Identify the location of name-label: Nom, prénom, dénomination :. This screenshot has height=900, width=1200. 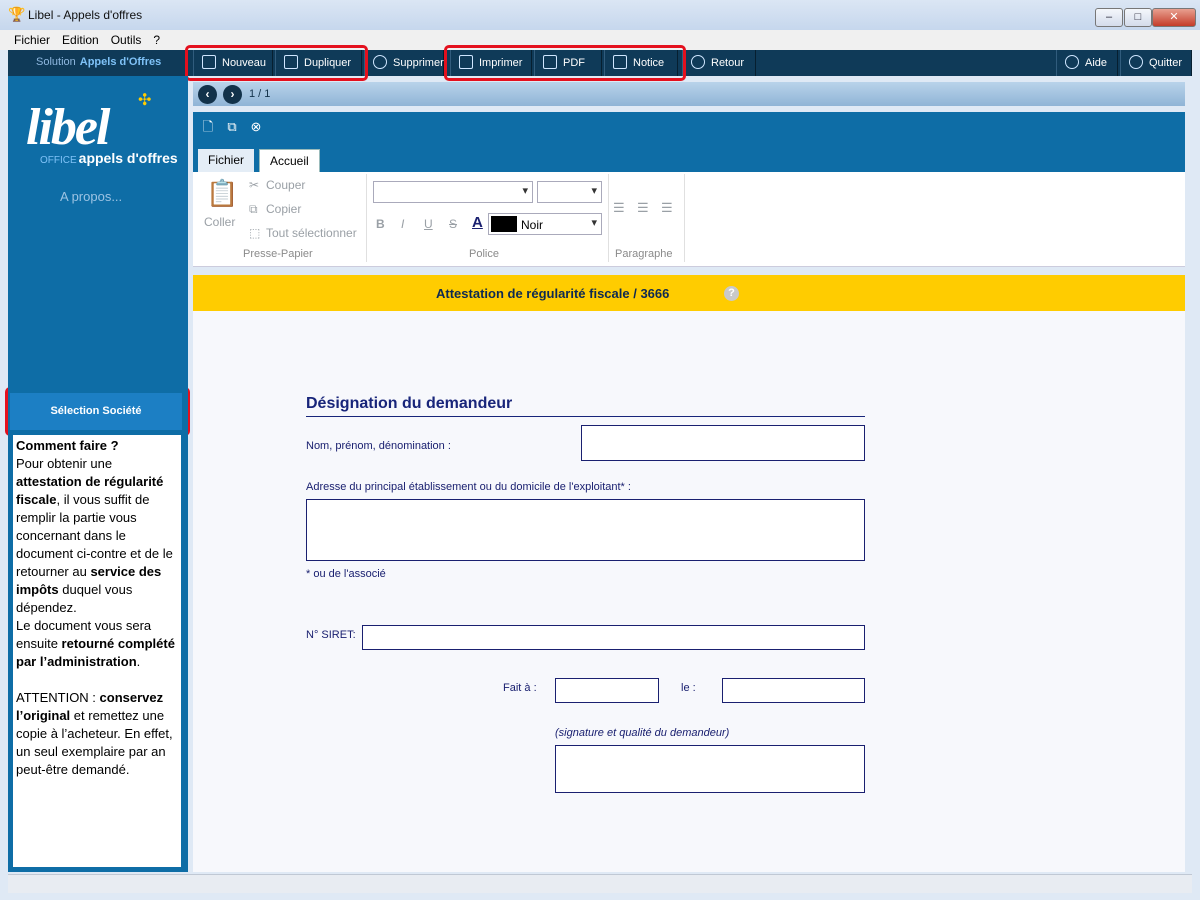
(378, 446).